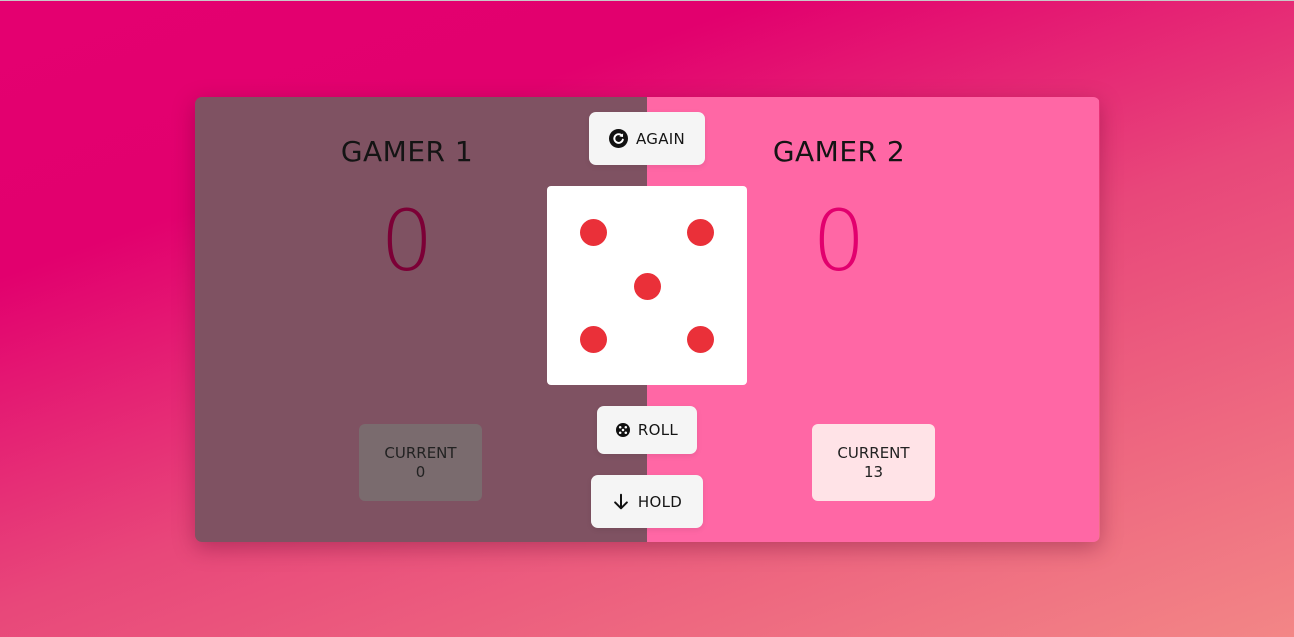 The width and height of the screenshot is (1294, 637). What do you see at coordinates (873, 472) in the screenshot?
I see `player-2-current-value: 13` at bounding box center [873, 472].